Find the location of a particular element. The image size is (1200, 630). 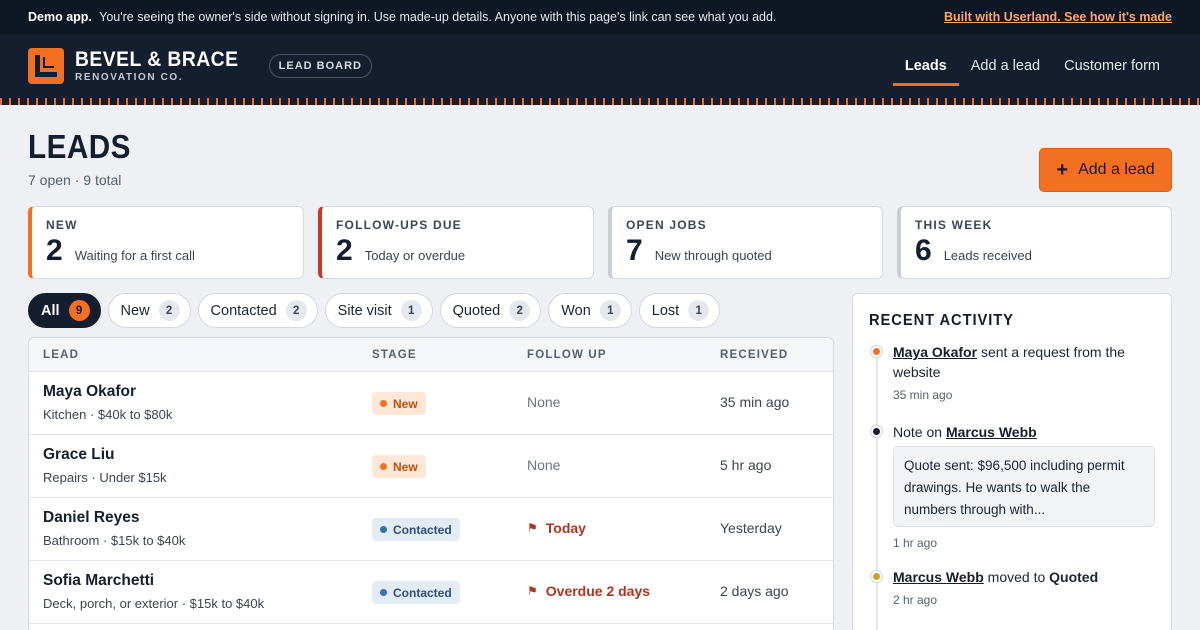

stat-description: Leads received is located at coordinates (987, 255).